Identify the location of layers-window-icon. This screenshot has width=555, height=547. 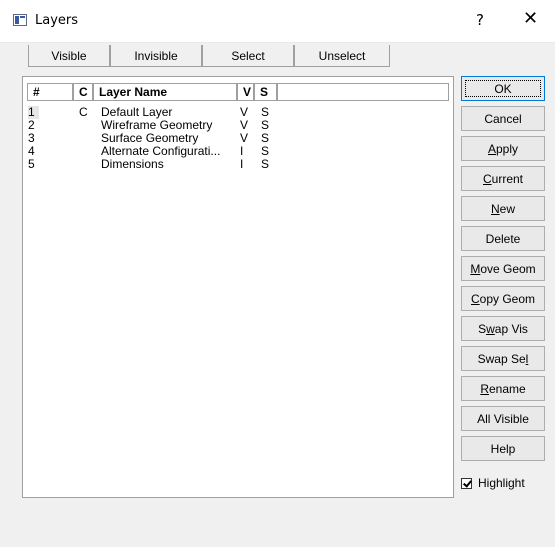
(20, 20).